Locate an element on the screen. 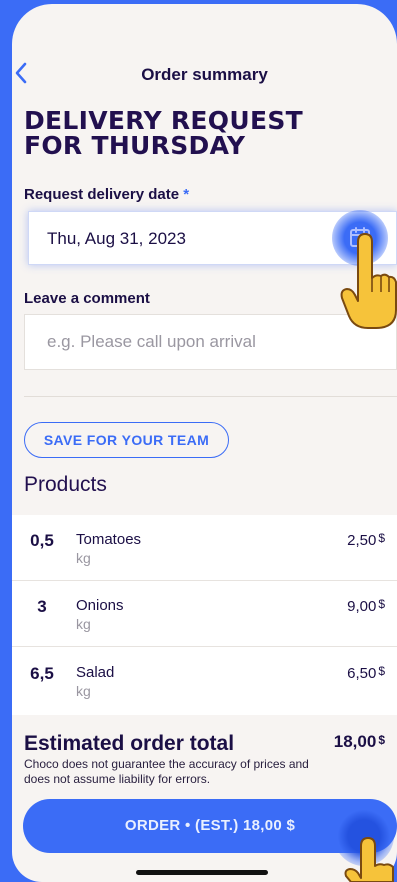  product-name: Salad is located at coordinates (95, 672).